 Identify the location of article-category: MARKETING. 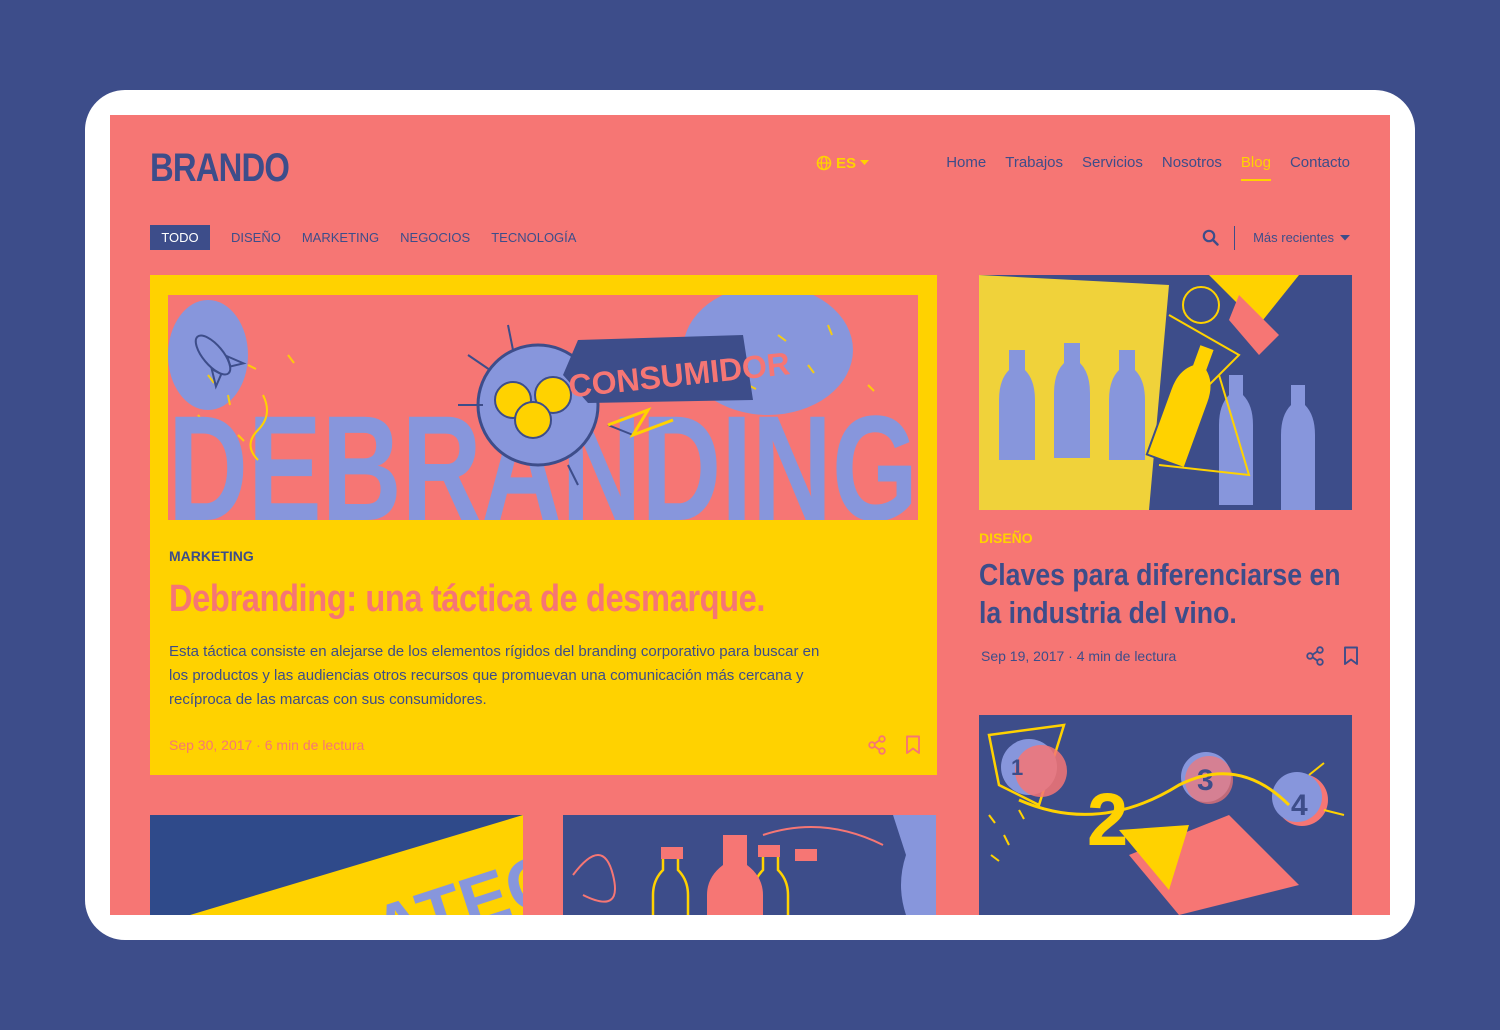
(211, 556).